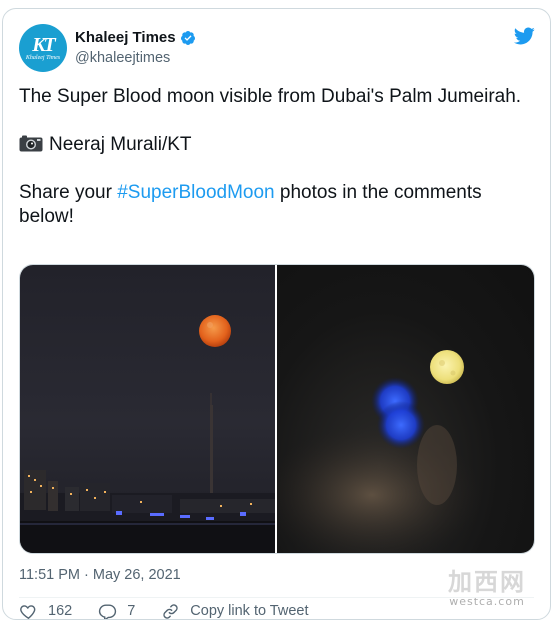 Image resolution: width=557 pixels, height=626 pixels. I want to click on tweet-actions: 162 7 Copy link to Tweet, so click(177, 610).